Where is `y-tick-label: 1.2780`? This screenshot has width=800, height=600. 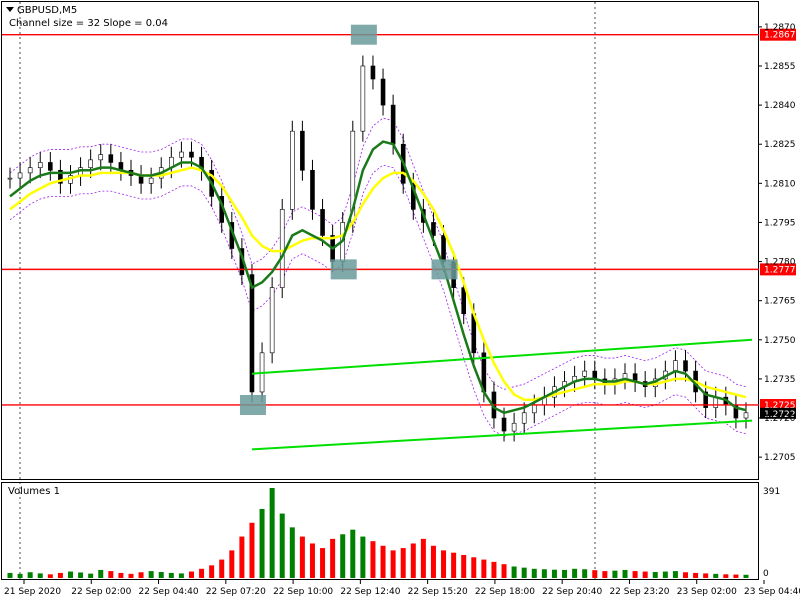
y-tick-label: 1.2780 is located at coordinates (780, 263).